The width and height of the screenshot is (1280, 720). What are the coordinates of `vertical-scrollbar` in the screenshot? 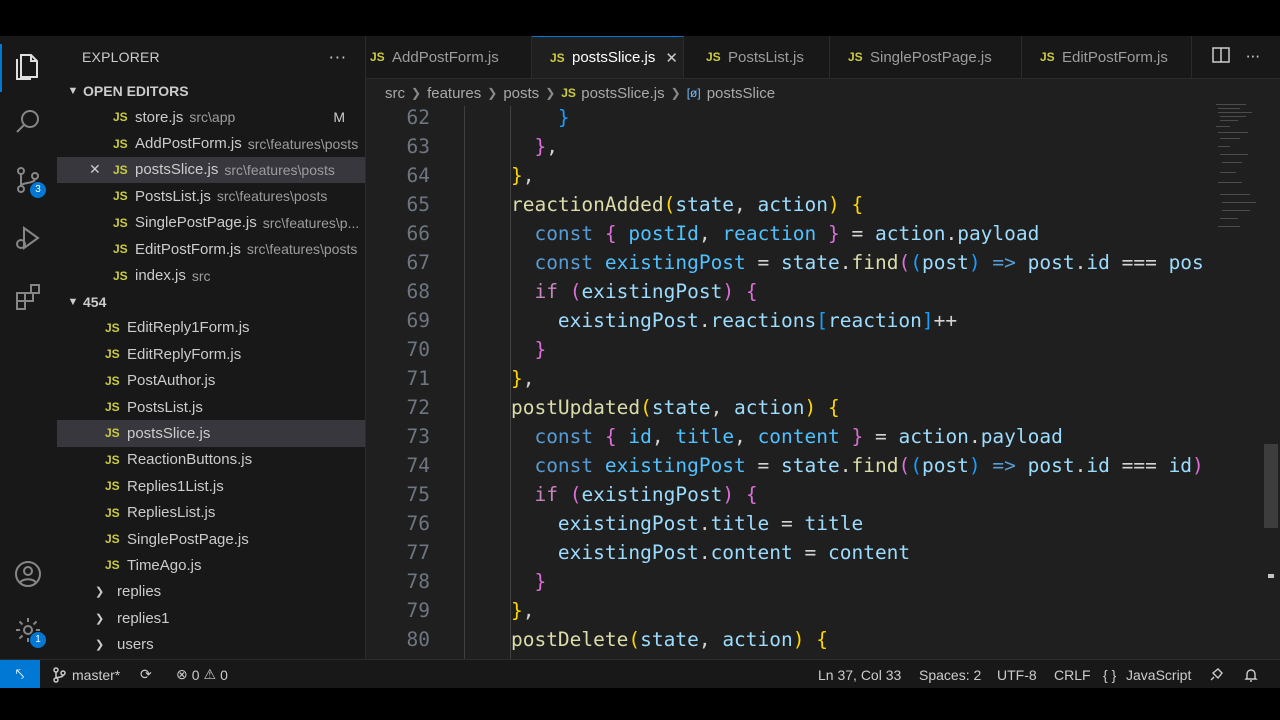 It's located at (1271, 486).